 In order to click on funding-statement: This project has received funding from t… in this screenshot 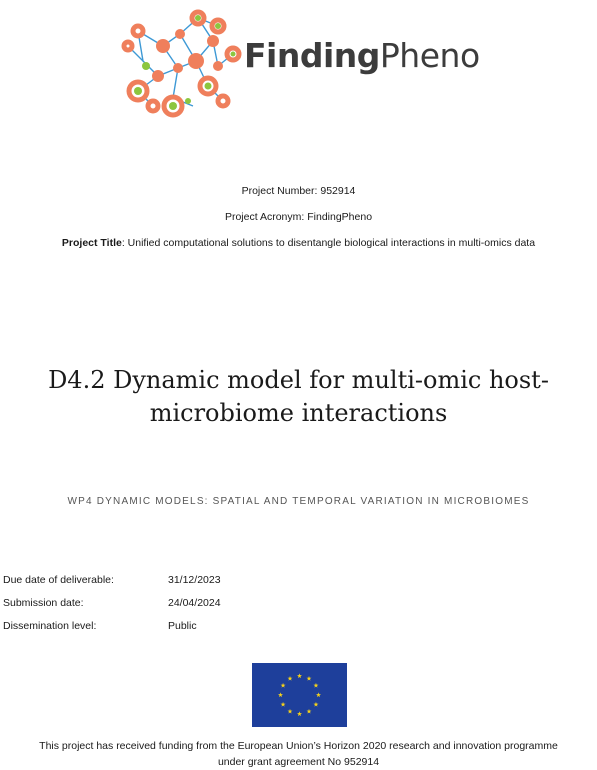, I will do `click(298, 754)`.